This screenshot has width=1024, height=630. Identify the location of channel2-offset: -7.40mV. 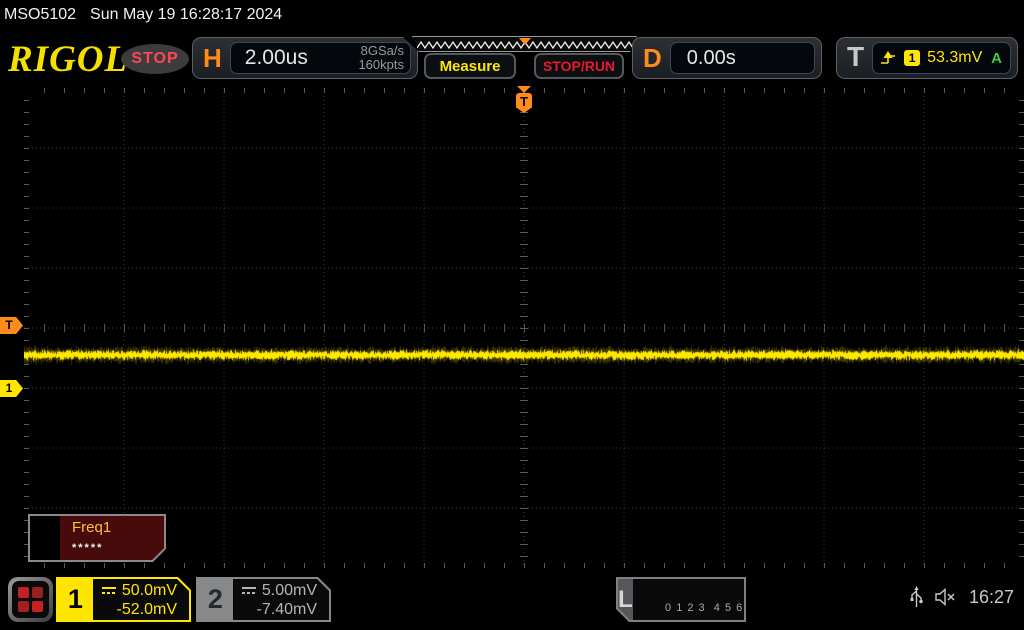
(286, 609).